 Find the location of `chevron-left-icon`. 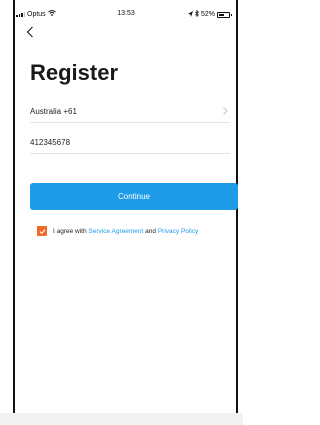

chevron-left-icon is located at coordinates (29, 32).